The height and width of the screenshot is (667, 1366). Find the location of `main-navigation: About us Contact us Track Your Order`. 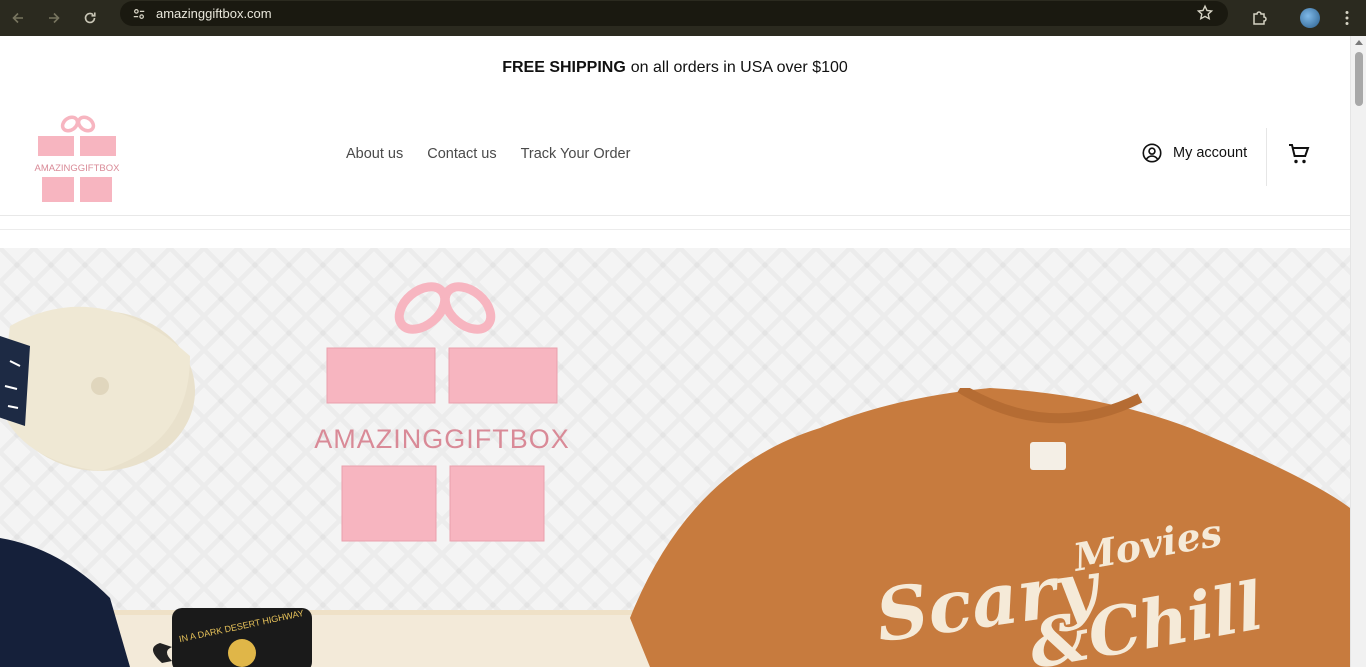

main-navigation: About us Contact us Track Your Order is located at coordinates (488, 154).